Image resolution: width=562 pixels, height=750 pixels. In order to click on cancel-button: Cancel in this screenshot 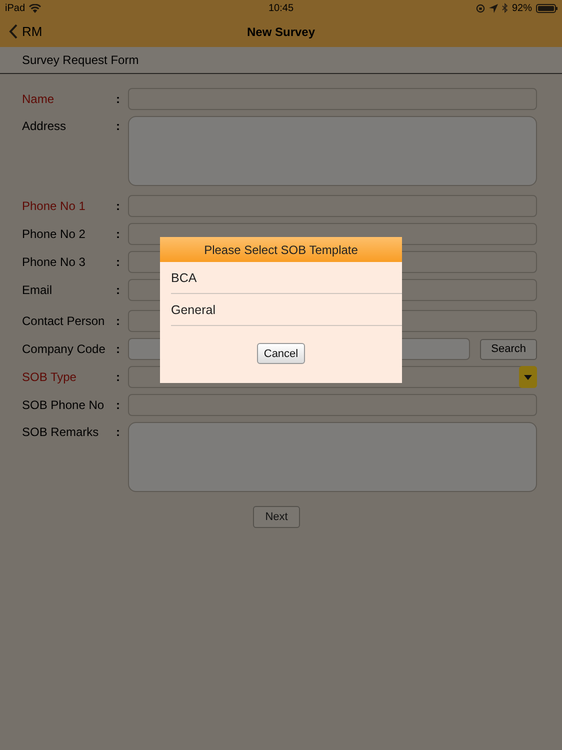, I will do `click(281, 353)`.